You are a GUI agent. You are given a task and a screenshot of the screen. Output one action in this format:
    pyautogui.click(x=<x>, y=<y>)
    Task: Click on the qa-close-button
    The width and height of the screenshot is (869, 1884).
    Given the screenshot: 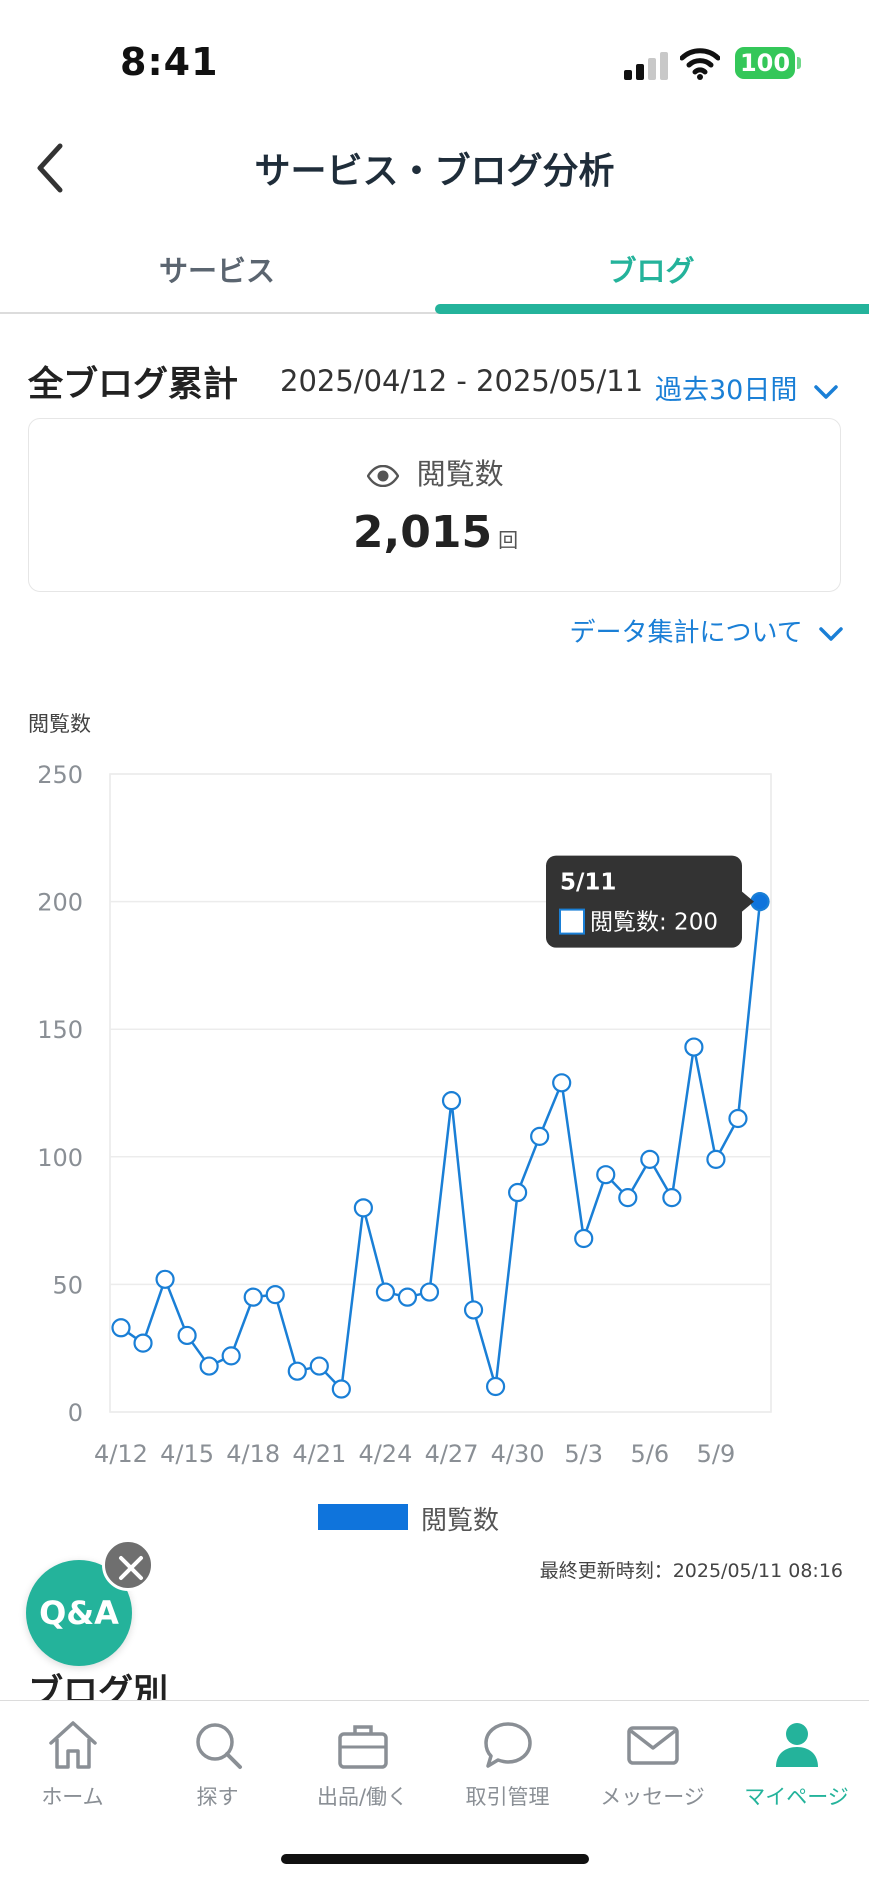 What is the action you would take?
    pyautogui.click(x=128, y=1565)
    